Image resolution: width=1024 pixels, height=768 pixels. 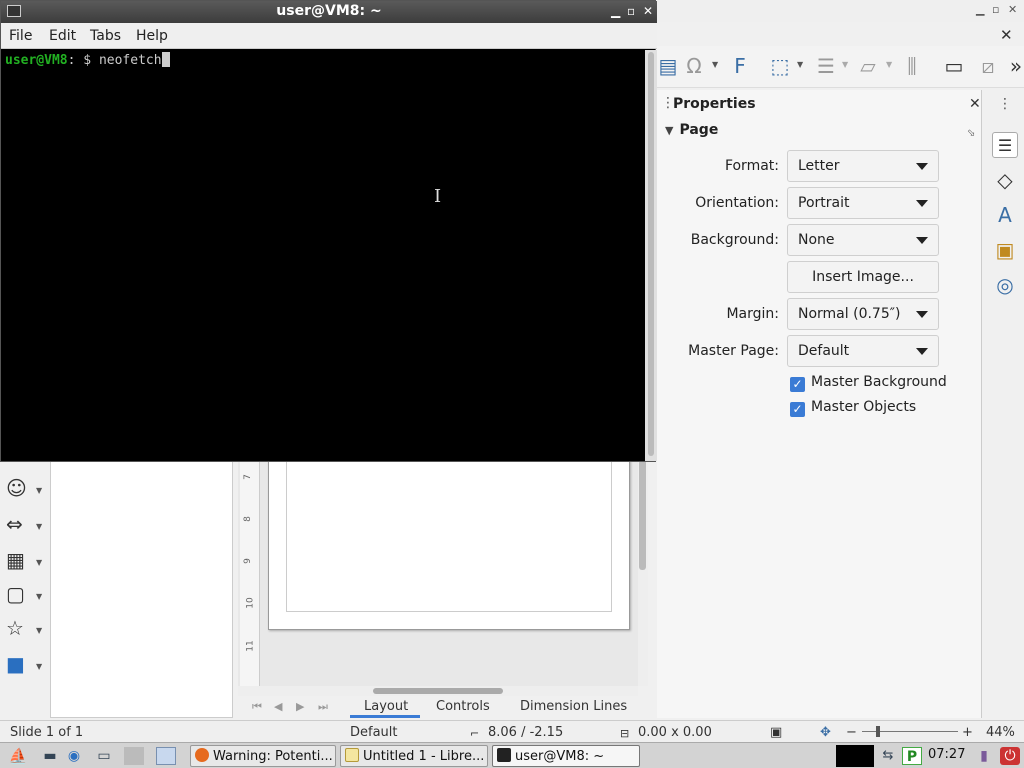 What do you see at coordinates (868, 383) in the screenshot?
I see `master-background-checkbox: ✓ Master Background` at bounding box center [868, 383].